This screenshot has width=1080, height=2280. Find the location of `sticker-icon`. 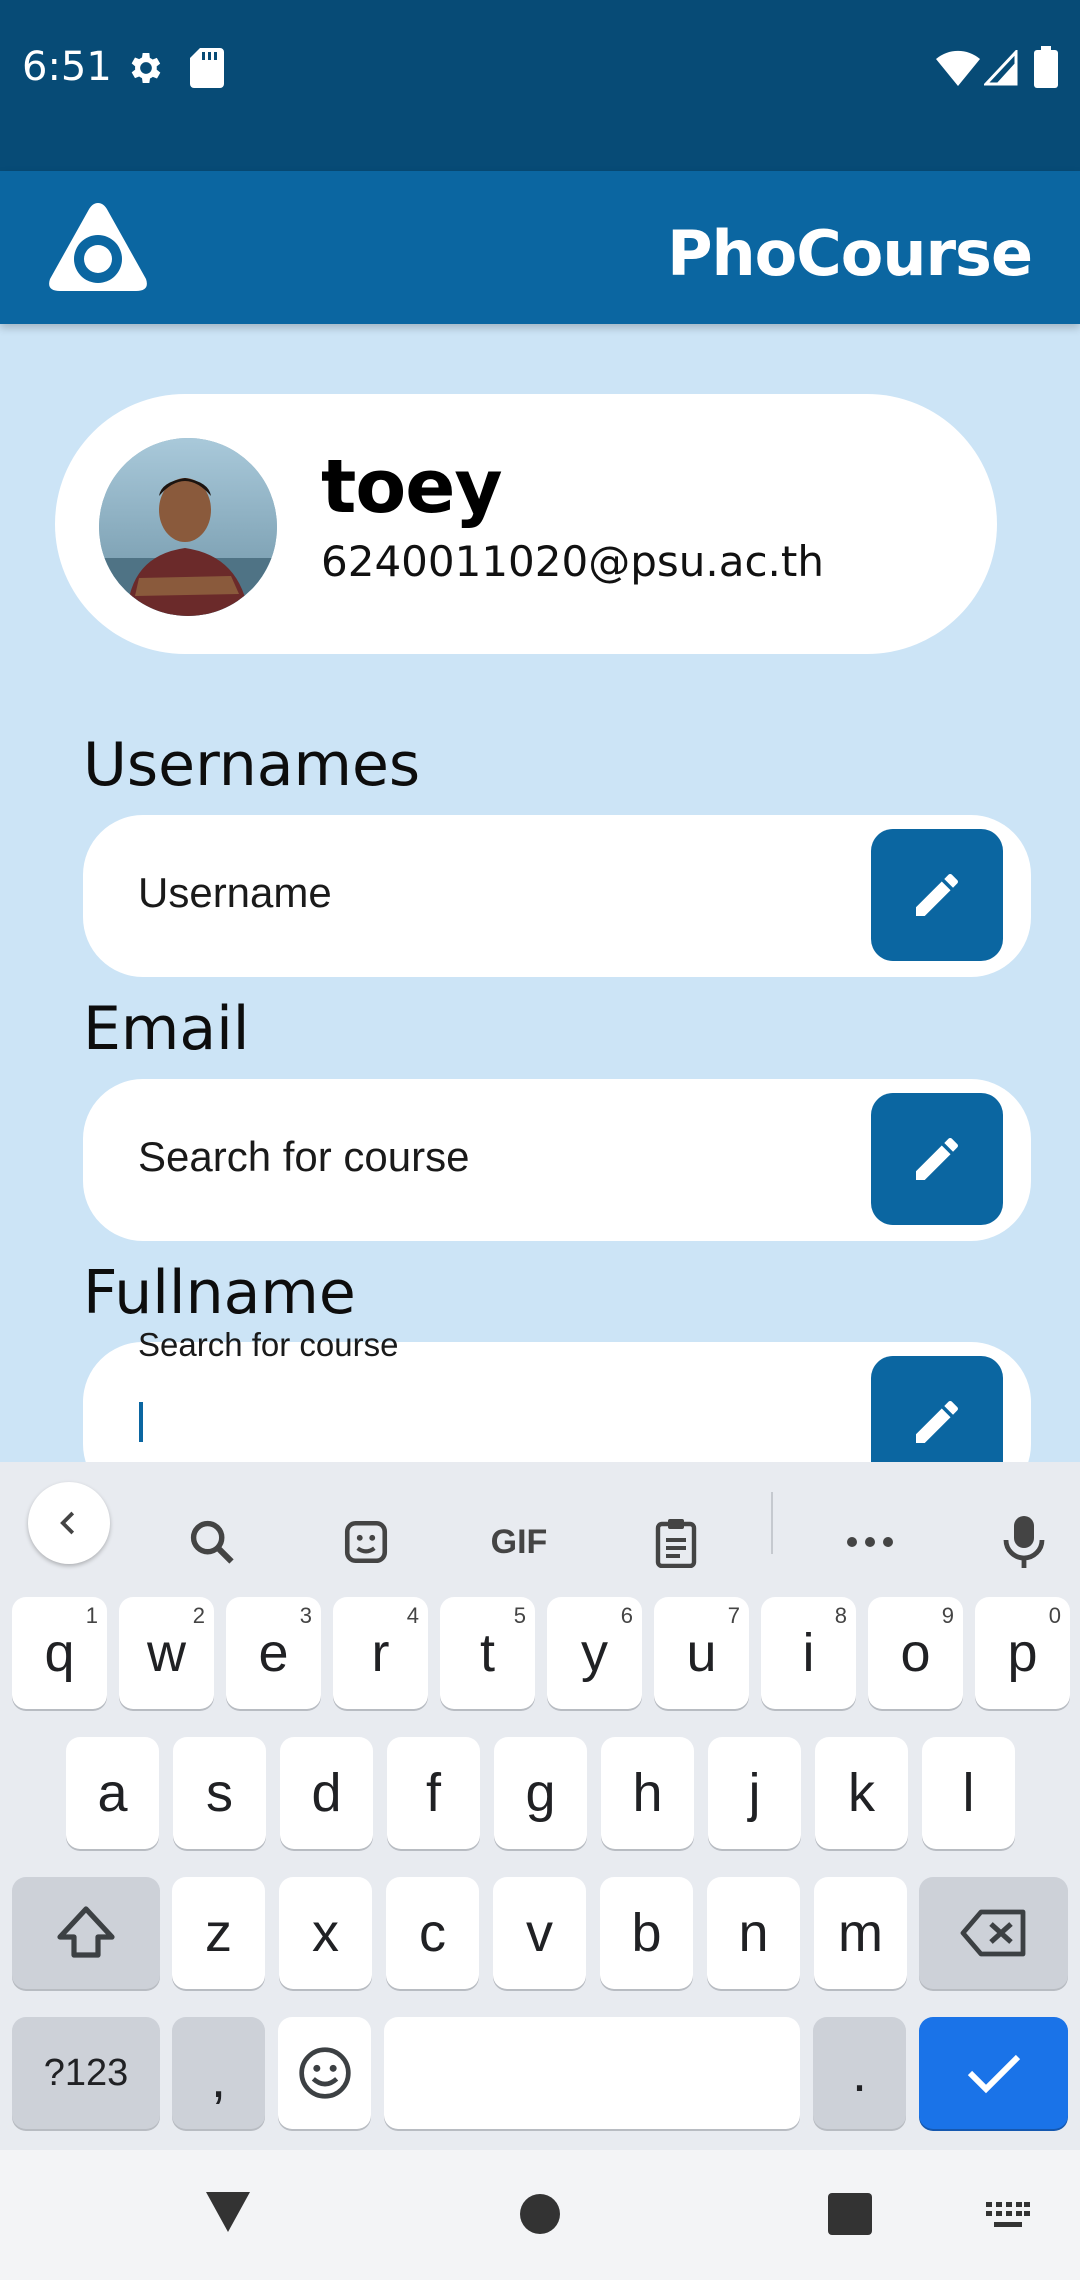

sticker-icon is located at coordinates (366, 1542).